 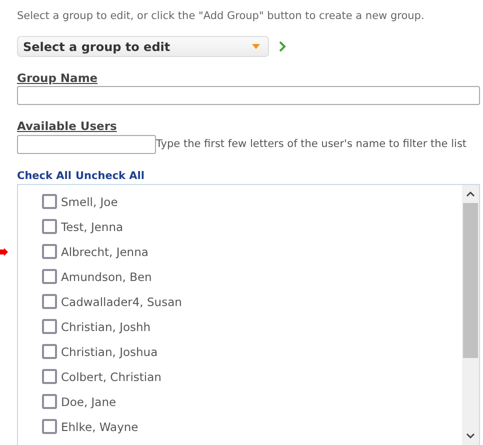 I want to click on user-name: Christian, Joshh, so click(x=106, y=327).